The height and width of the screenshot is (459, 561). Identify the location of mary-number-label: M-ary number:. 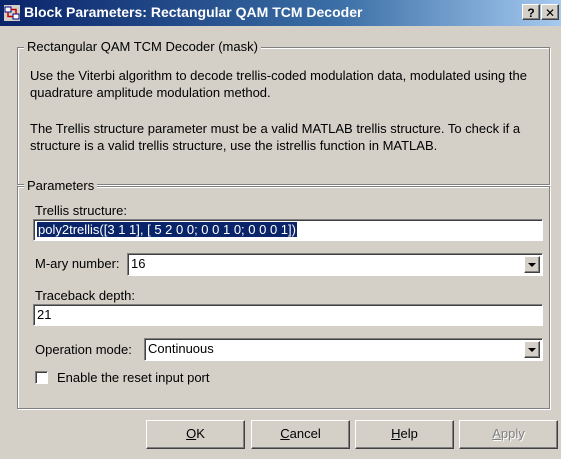
(77, 263).